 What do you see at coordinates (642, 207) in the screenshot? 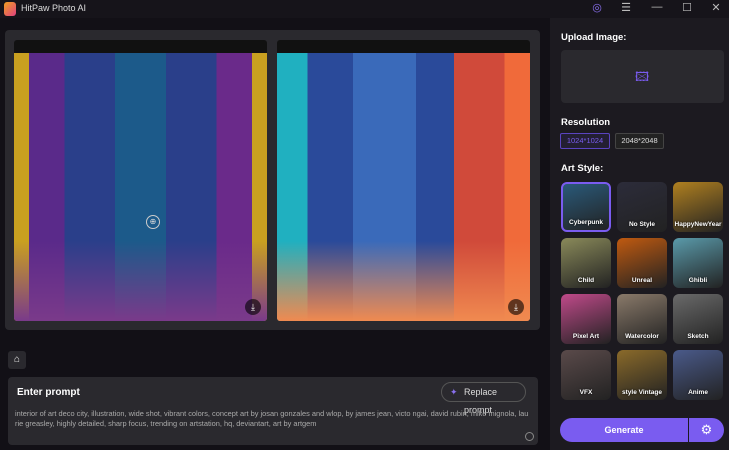
I see `art-style-no-style: No Style` at bounding box center [642, 207].